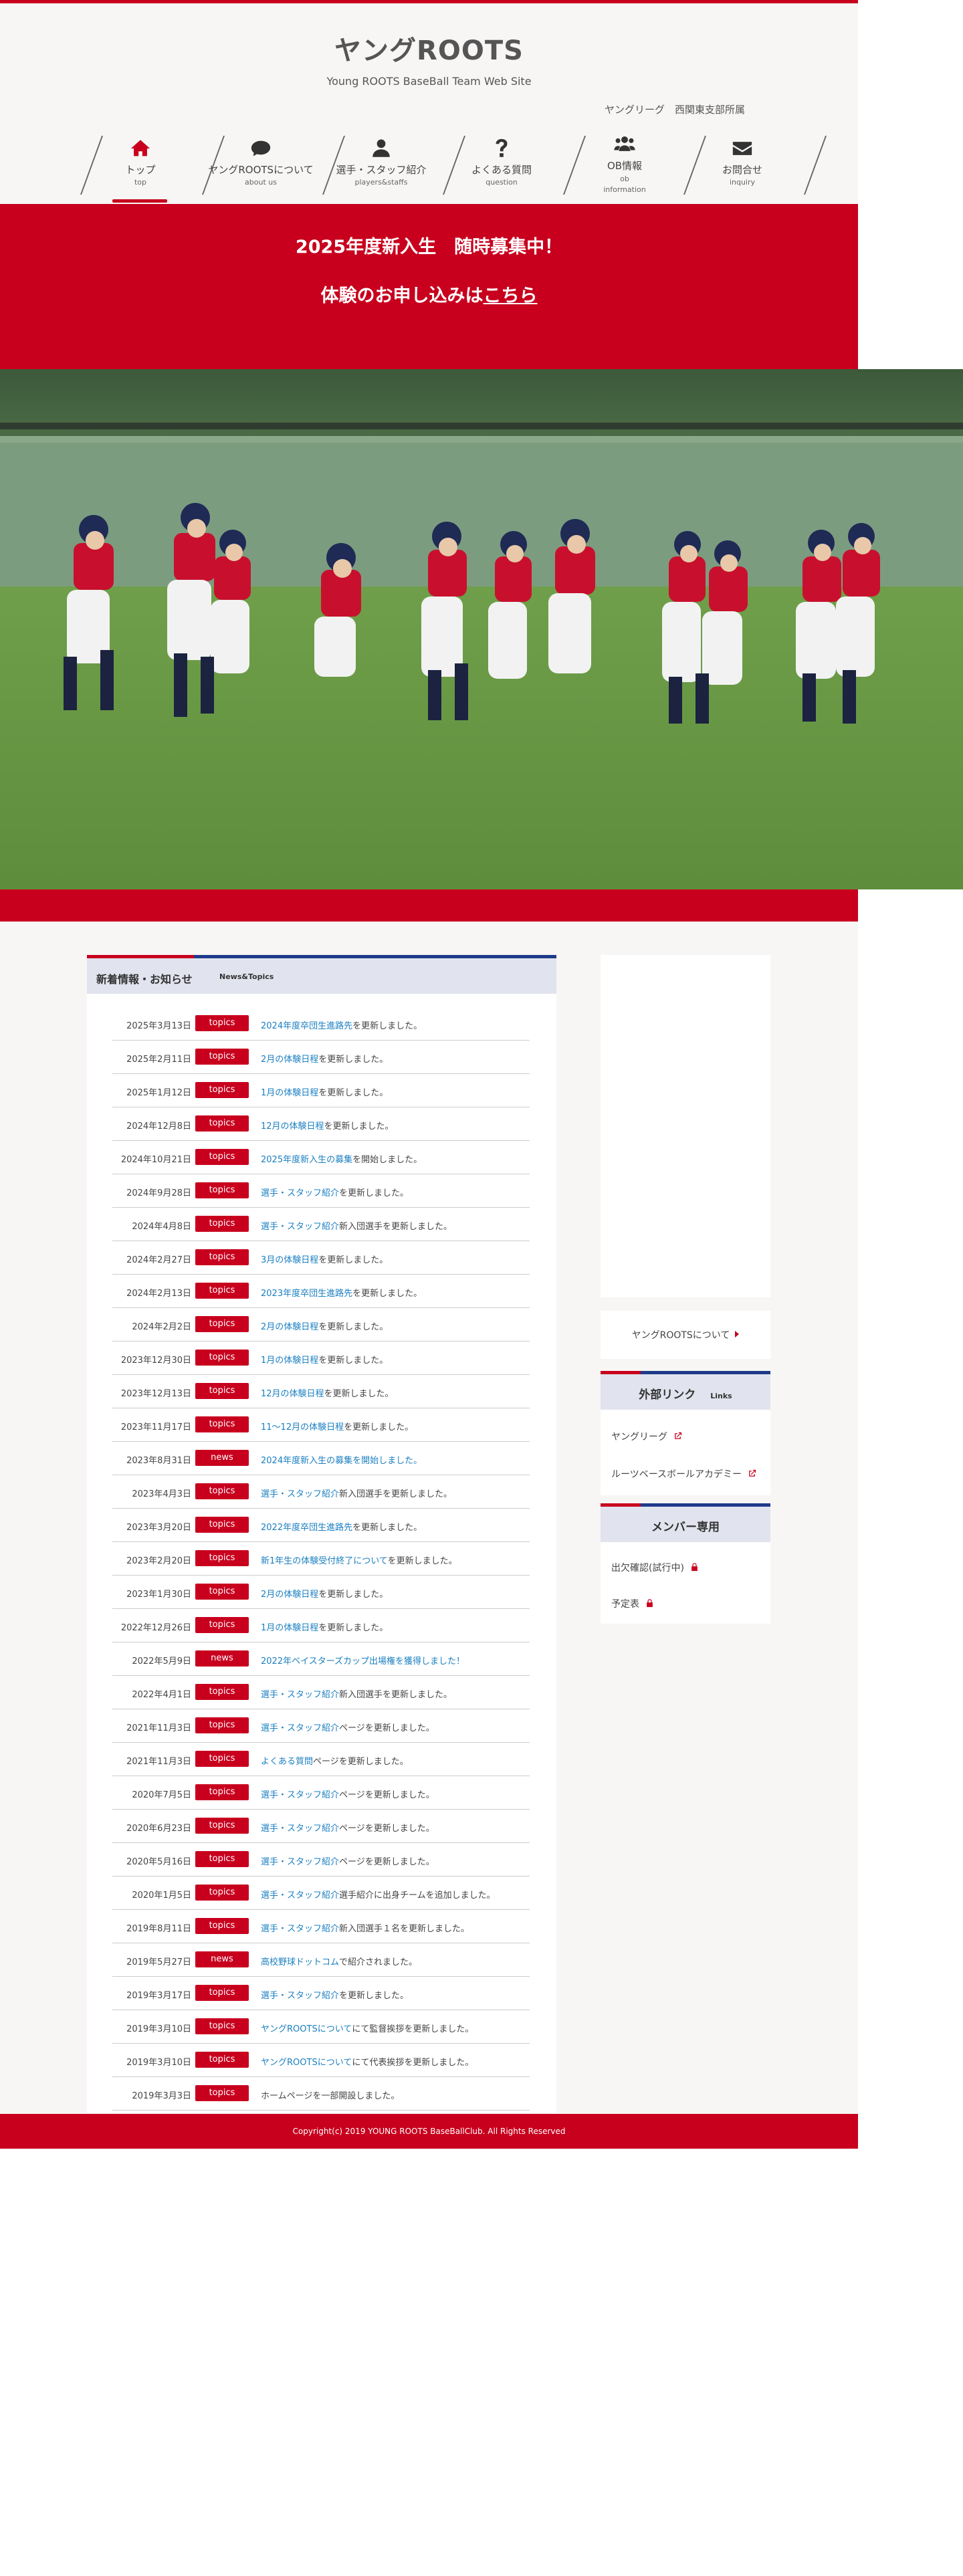  Describe the element at coordinates (289, 1260) in the screenshot. I see `news-link: 3月の体験日程` at that location.